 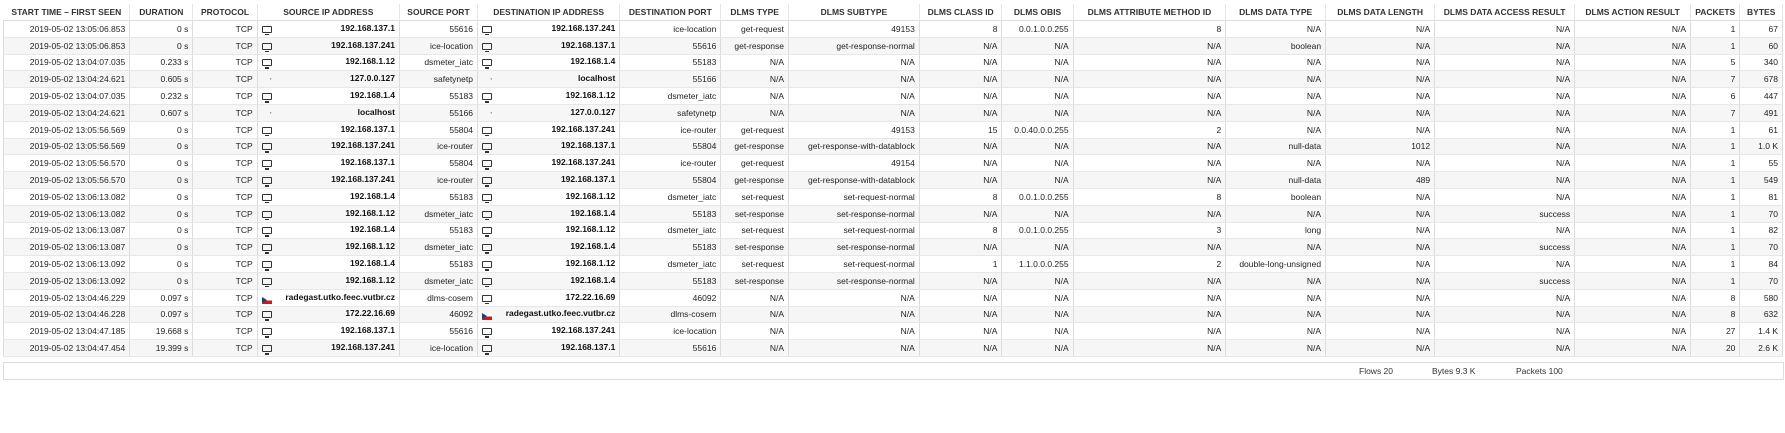 What do you see at coordinates (549, 12) in the screenshot?
I see `column-header-dst-ip: DESTINATION IP ADDRESS` at bounding box center [549, 12].